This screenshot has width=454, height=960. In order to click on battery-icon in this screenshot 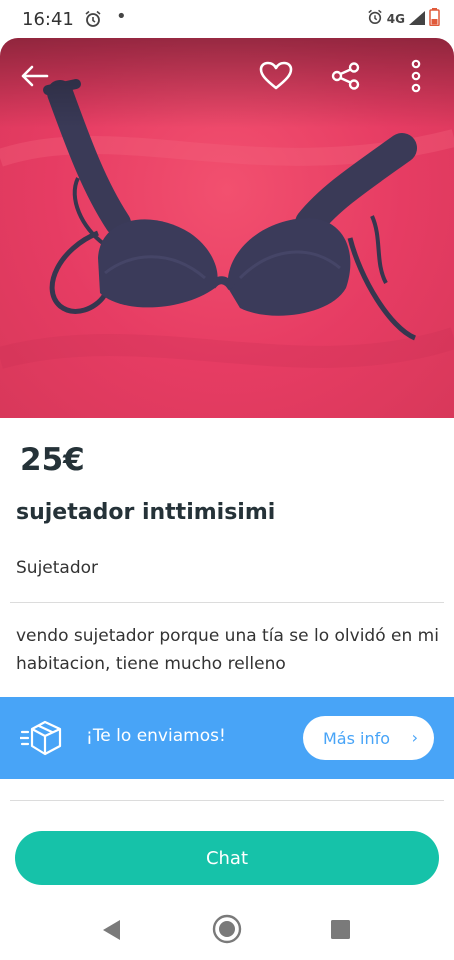, I will do `click(434, 19)`.